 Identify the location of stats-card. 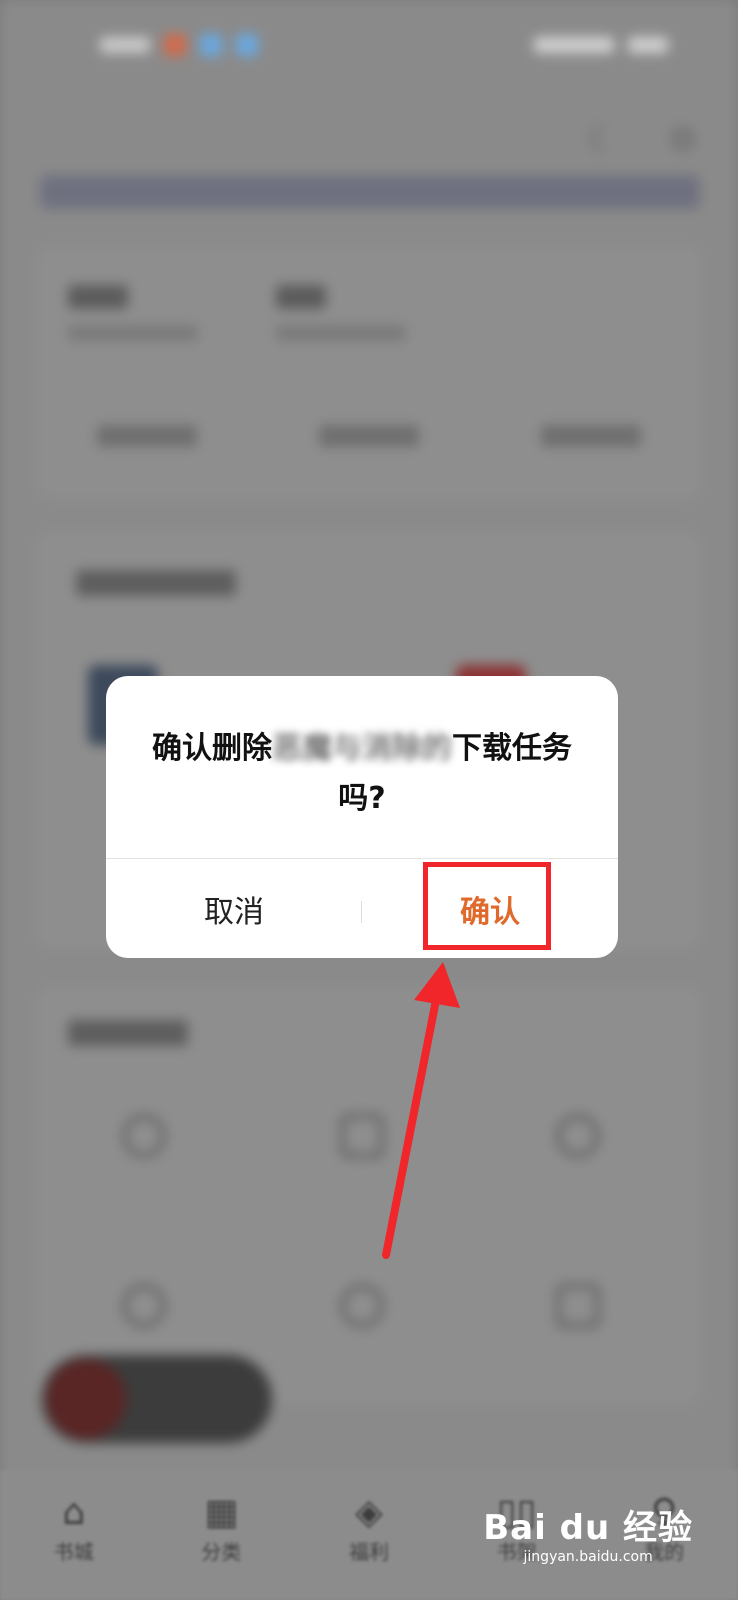
(369, 372).